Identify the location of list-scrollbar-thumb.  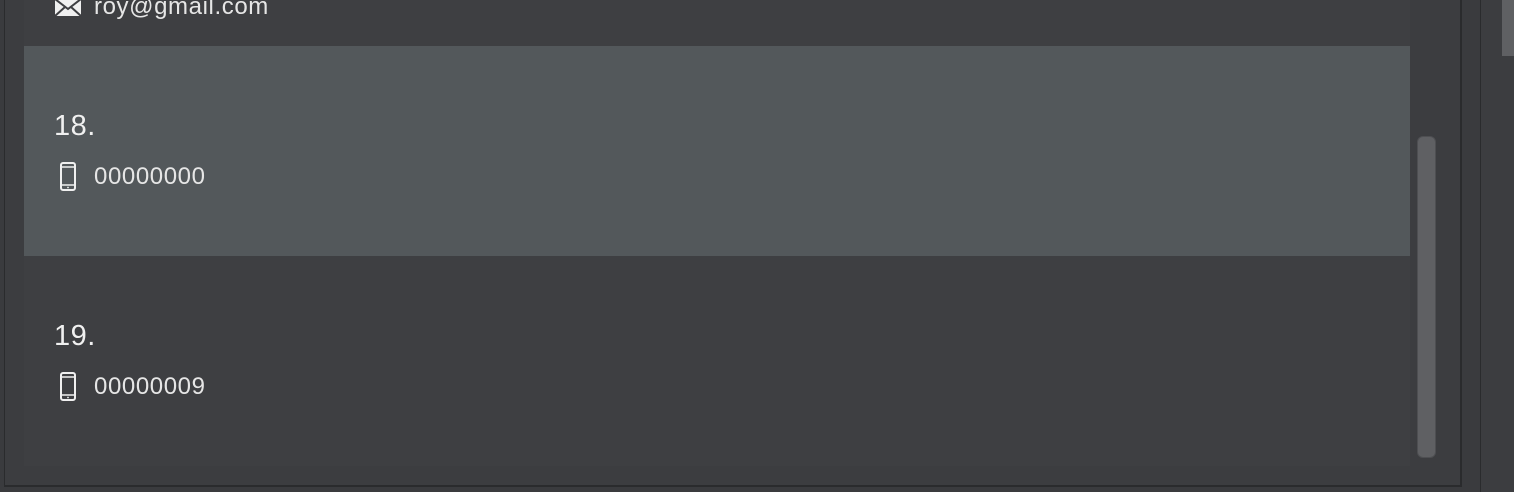
(1426, 297).